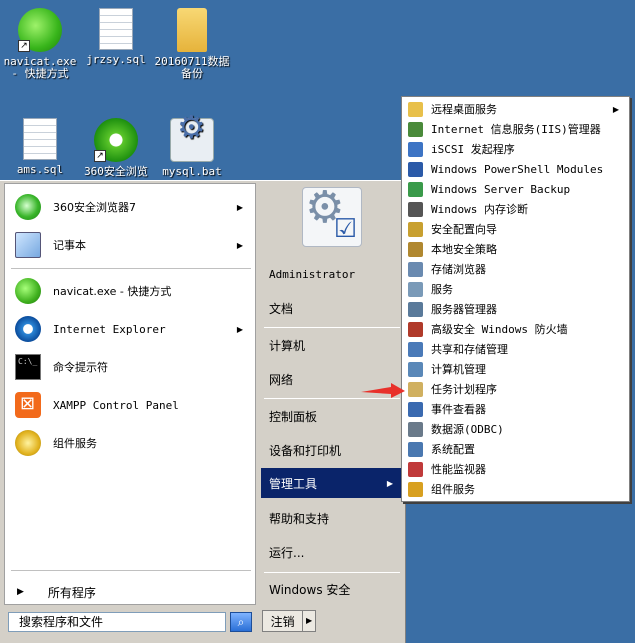 This screenshot has width=635, height=643. What do you see at coordinates (515, 429) in the screenshot?
I see `admin-tool-item: 数据源(ODBC)` at bounding box center [515, 429].